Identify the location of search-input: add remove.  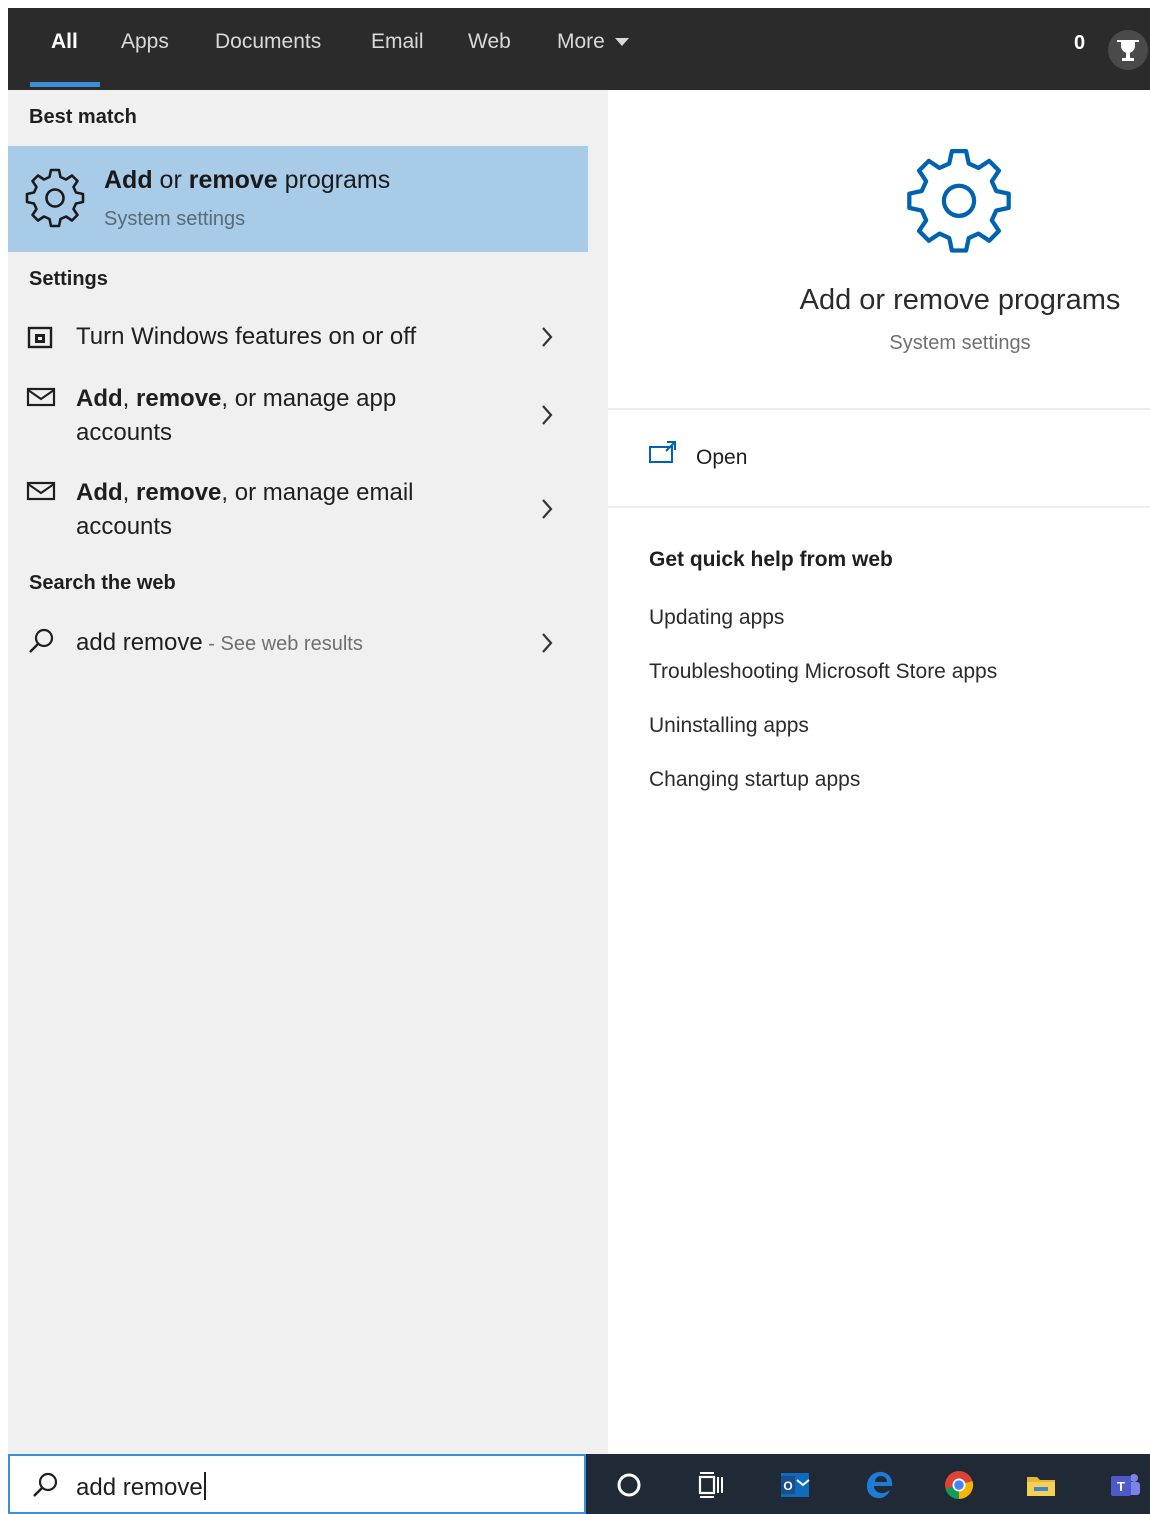
(141, 1487).